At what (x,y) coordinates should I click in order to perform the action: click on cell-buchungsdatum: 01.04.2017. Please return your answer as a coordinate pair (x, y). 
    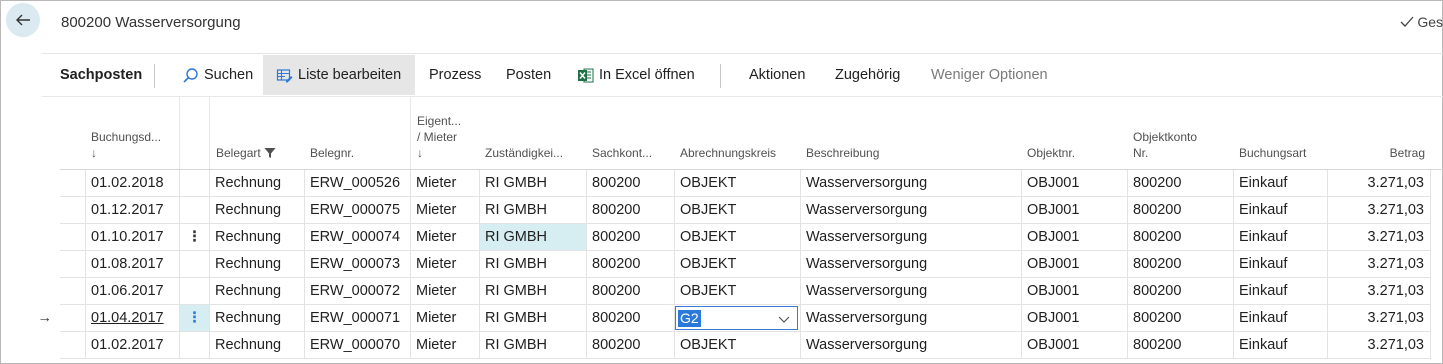
    Looking at the image, I should click on (133, 318).